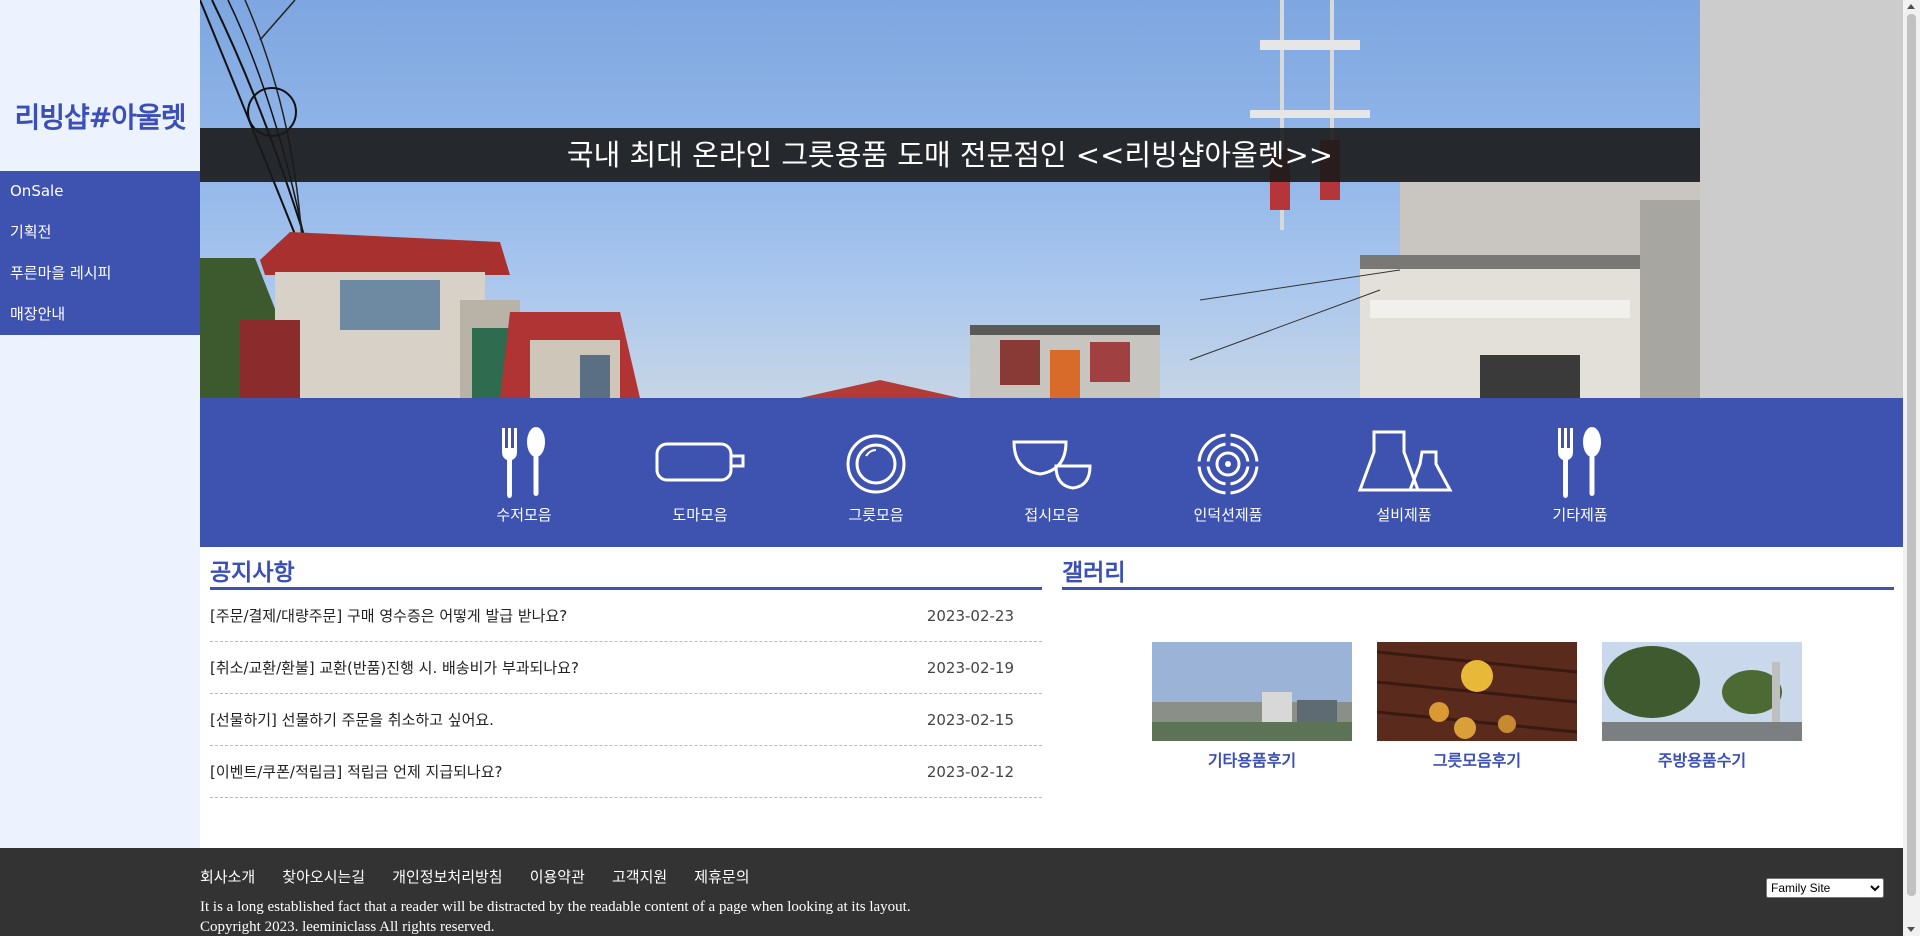  Describe the element at coordinates (394, 668) in the screenshot. I see `notice-item-title: [취소/교환/환불] 교환(반품)진행 시. 배송비가 부과되나요?` at that location.